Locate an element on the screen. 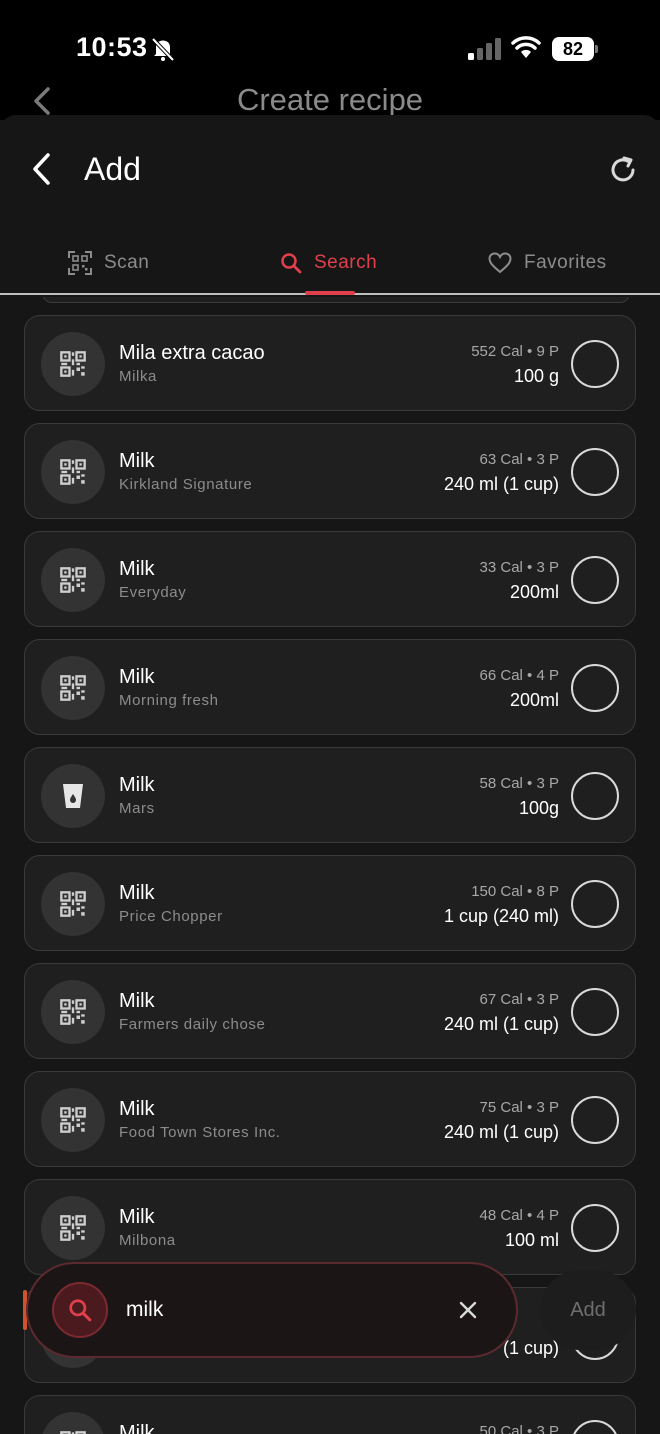 This screenshot has width=660, height=1434. sheet-header: Add is located at coordinates (330, 170).